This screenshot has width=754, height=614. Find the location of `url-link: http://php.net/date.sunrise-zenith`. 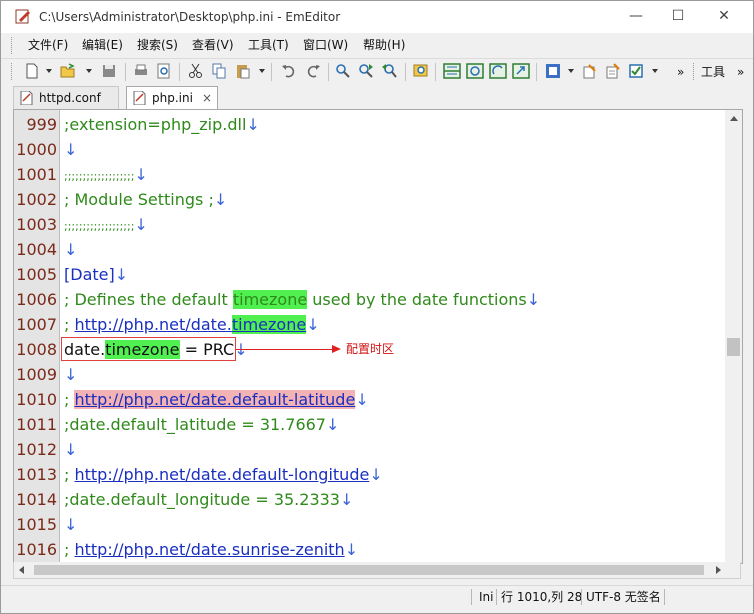

url-link: http://php.net/date.sunrise-zenith is located at coordinates (209, 549).